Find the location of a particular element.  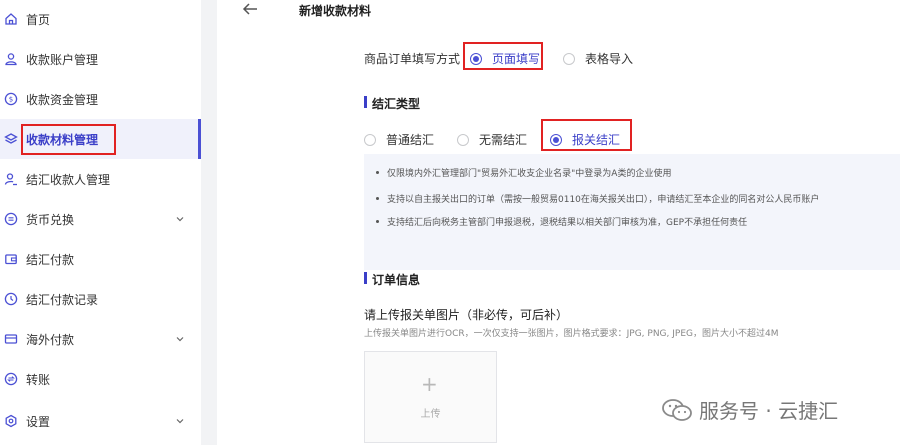

order-fill-label: 商品订单填写方式 is located at coordinates (412, 59).